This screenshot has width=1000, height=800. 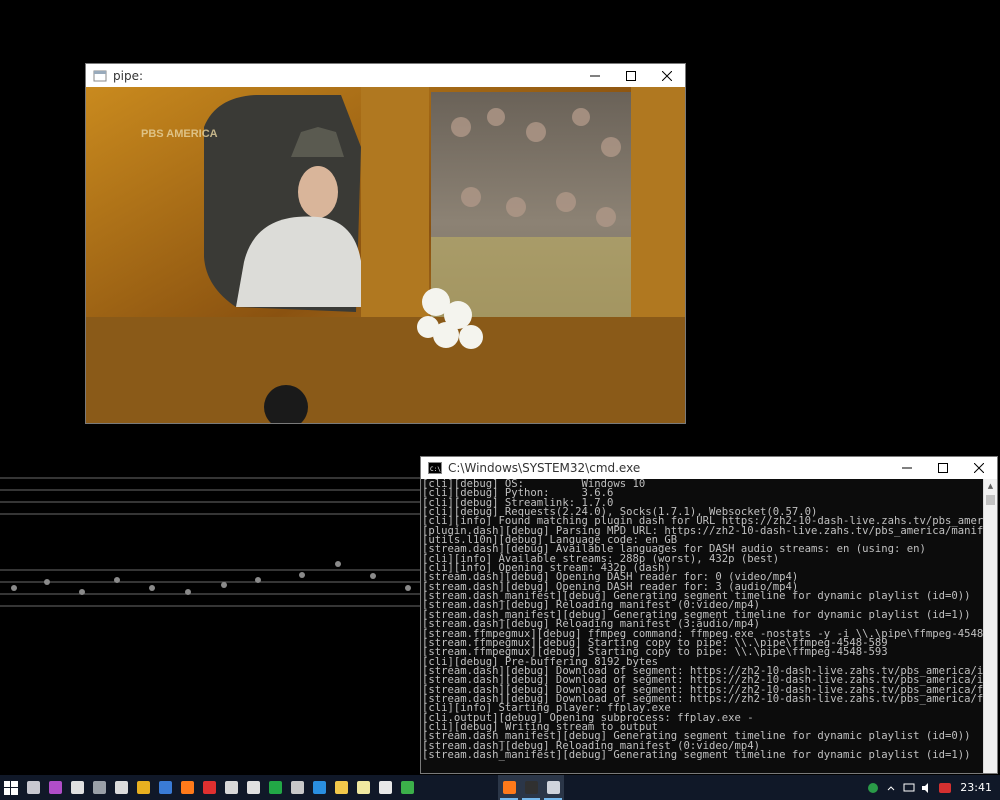 I want to click on system-tray: 23:41, so click(x=932, y=787).